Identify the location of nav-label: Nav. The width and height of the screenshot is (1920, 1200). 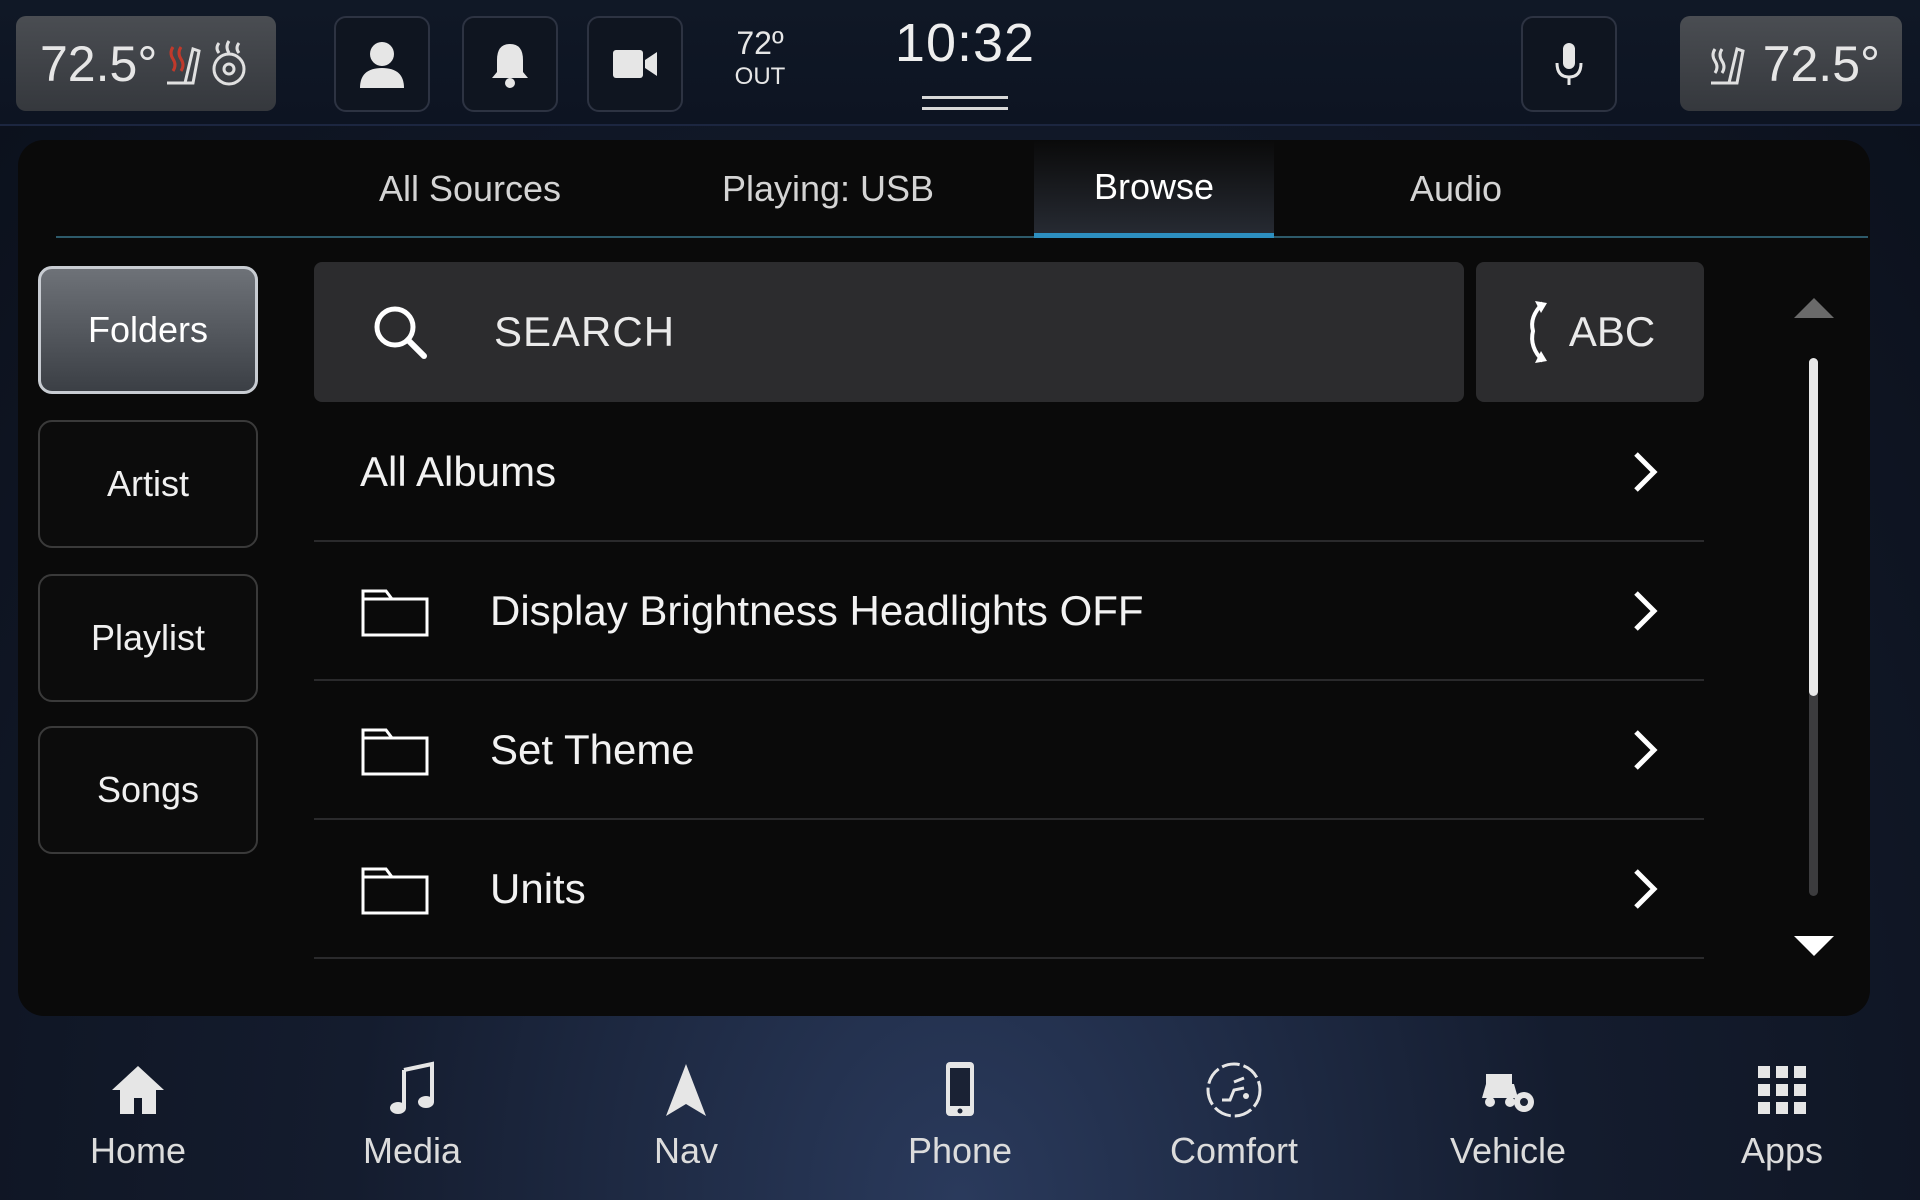
(686, 1150).